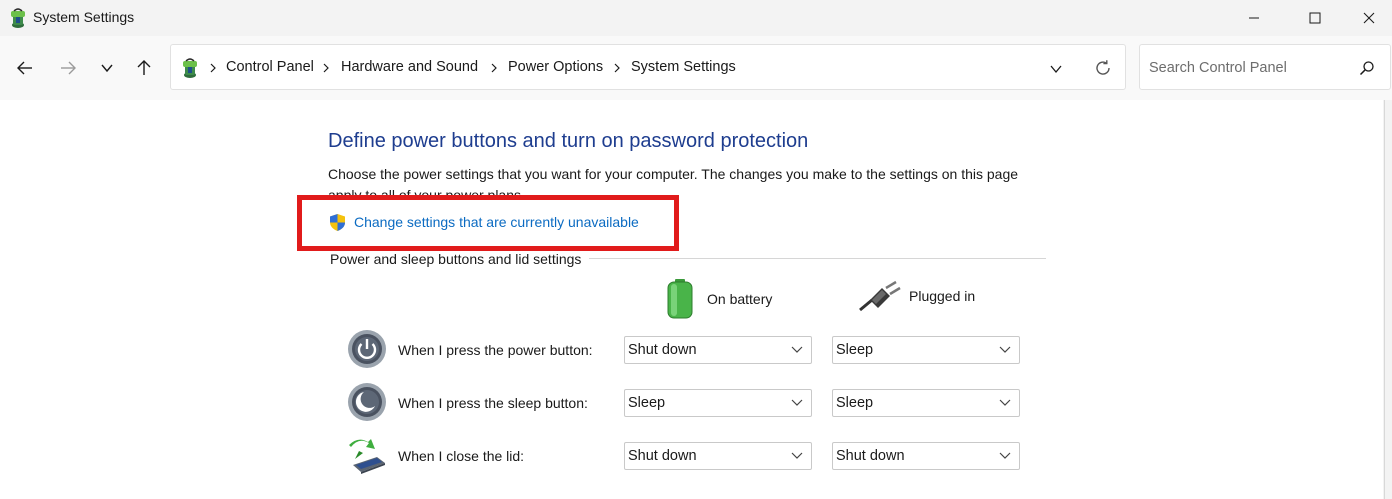 The height and width of the screenshot is (499, 1392). Describe the element at coordinates (270, 67) in the screenshot. I see `breadcrumb-control-panel: Control Panel` at that location.